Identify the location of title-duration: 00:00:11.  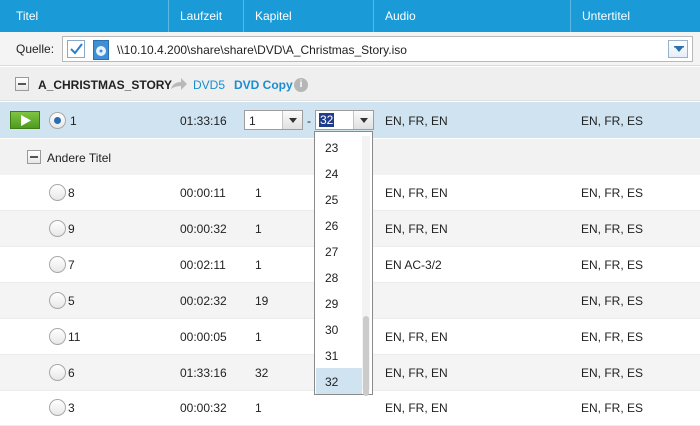
(203, 193).